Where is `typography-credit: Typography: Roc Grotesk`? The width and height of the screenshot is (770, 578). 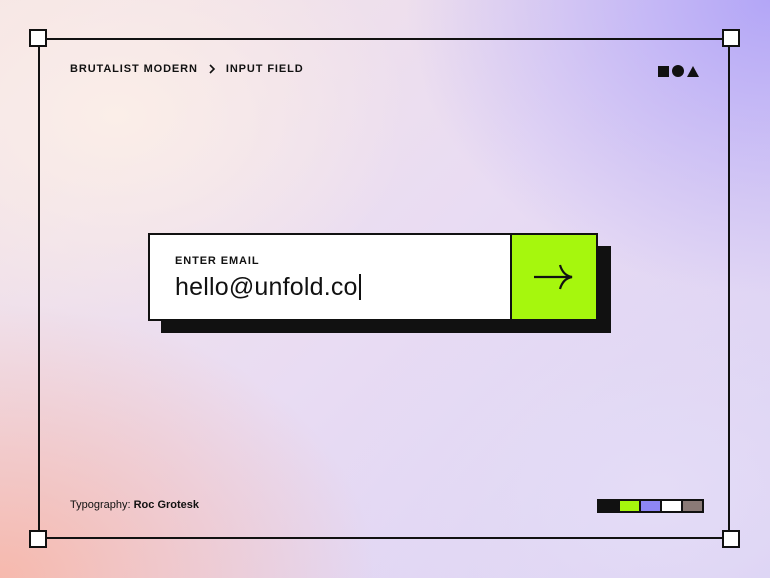
typography-credit: Typography: Roc Grotesk is located at coordinates (134, 505).